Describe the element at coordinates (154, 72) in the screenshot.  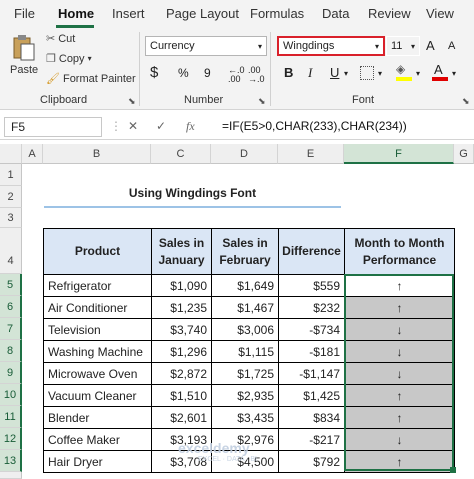
I see `currency-format-button: $` at that location.